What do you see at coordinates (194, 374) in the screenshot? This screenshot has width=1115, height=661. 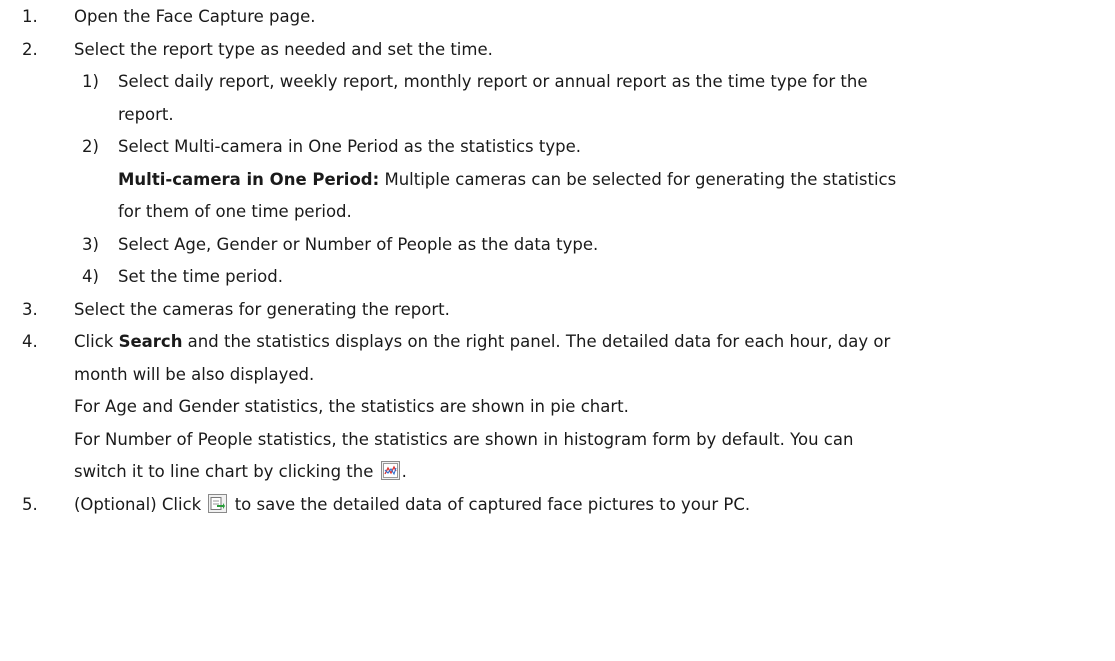 I see `step-text-cont: month will be also displayed.` at bounding box center [194, 374].